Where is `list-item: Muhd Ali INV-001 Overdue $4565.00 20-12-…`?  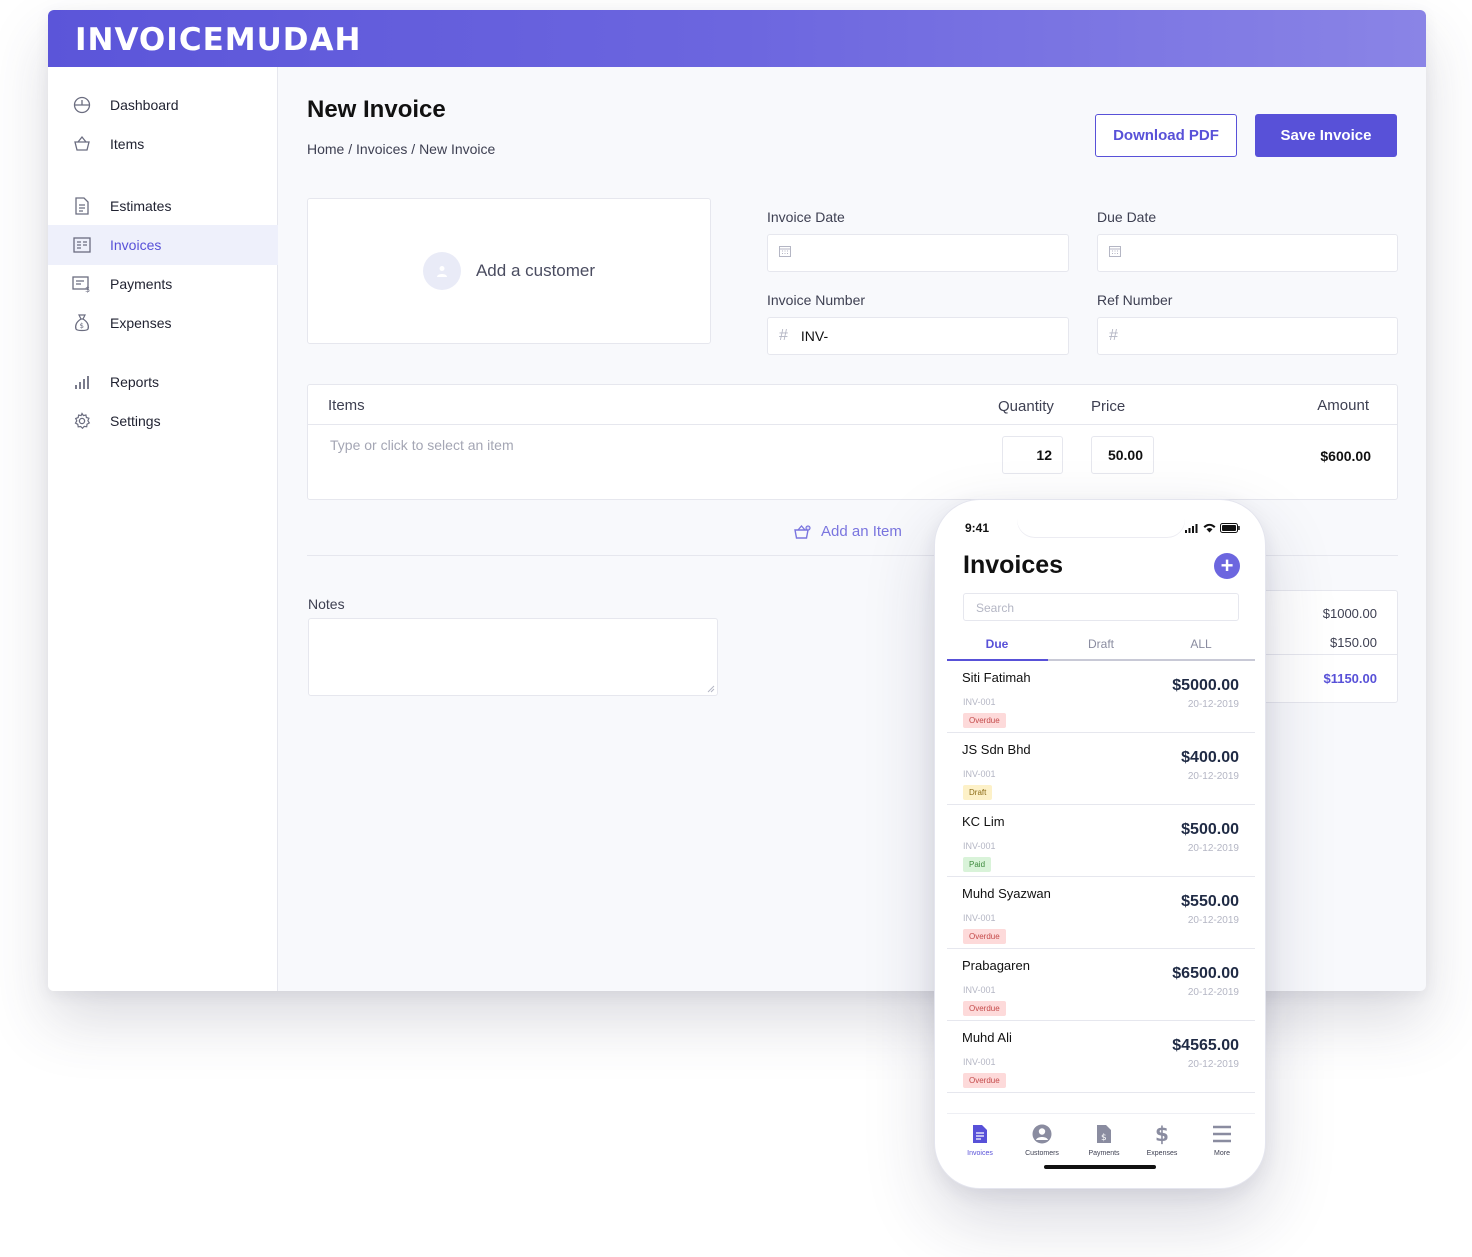
list-item: Muhd Ali INV-001 Overdue $4565.00 20-12-… is located at coordinates (1101, 1057).